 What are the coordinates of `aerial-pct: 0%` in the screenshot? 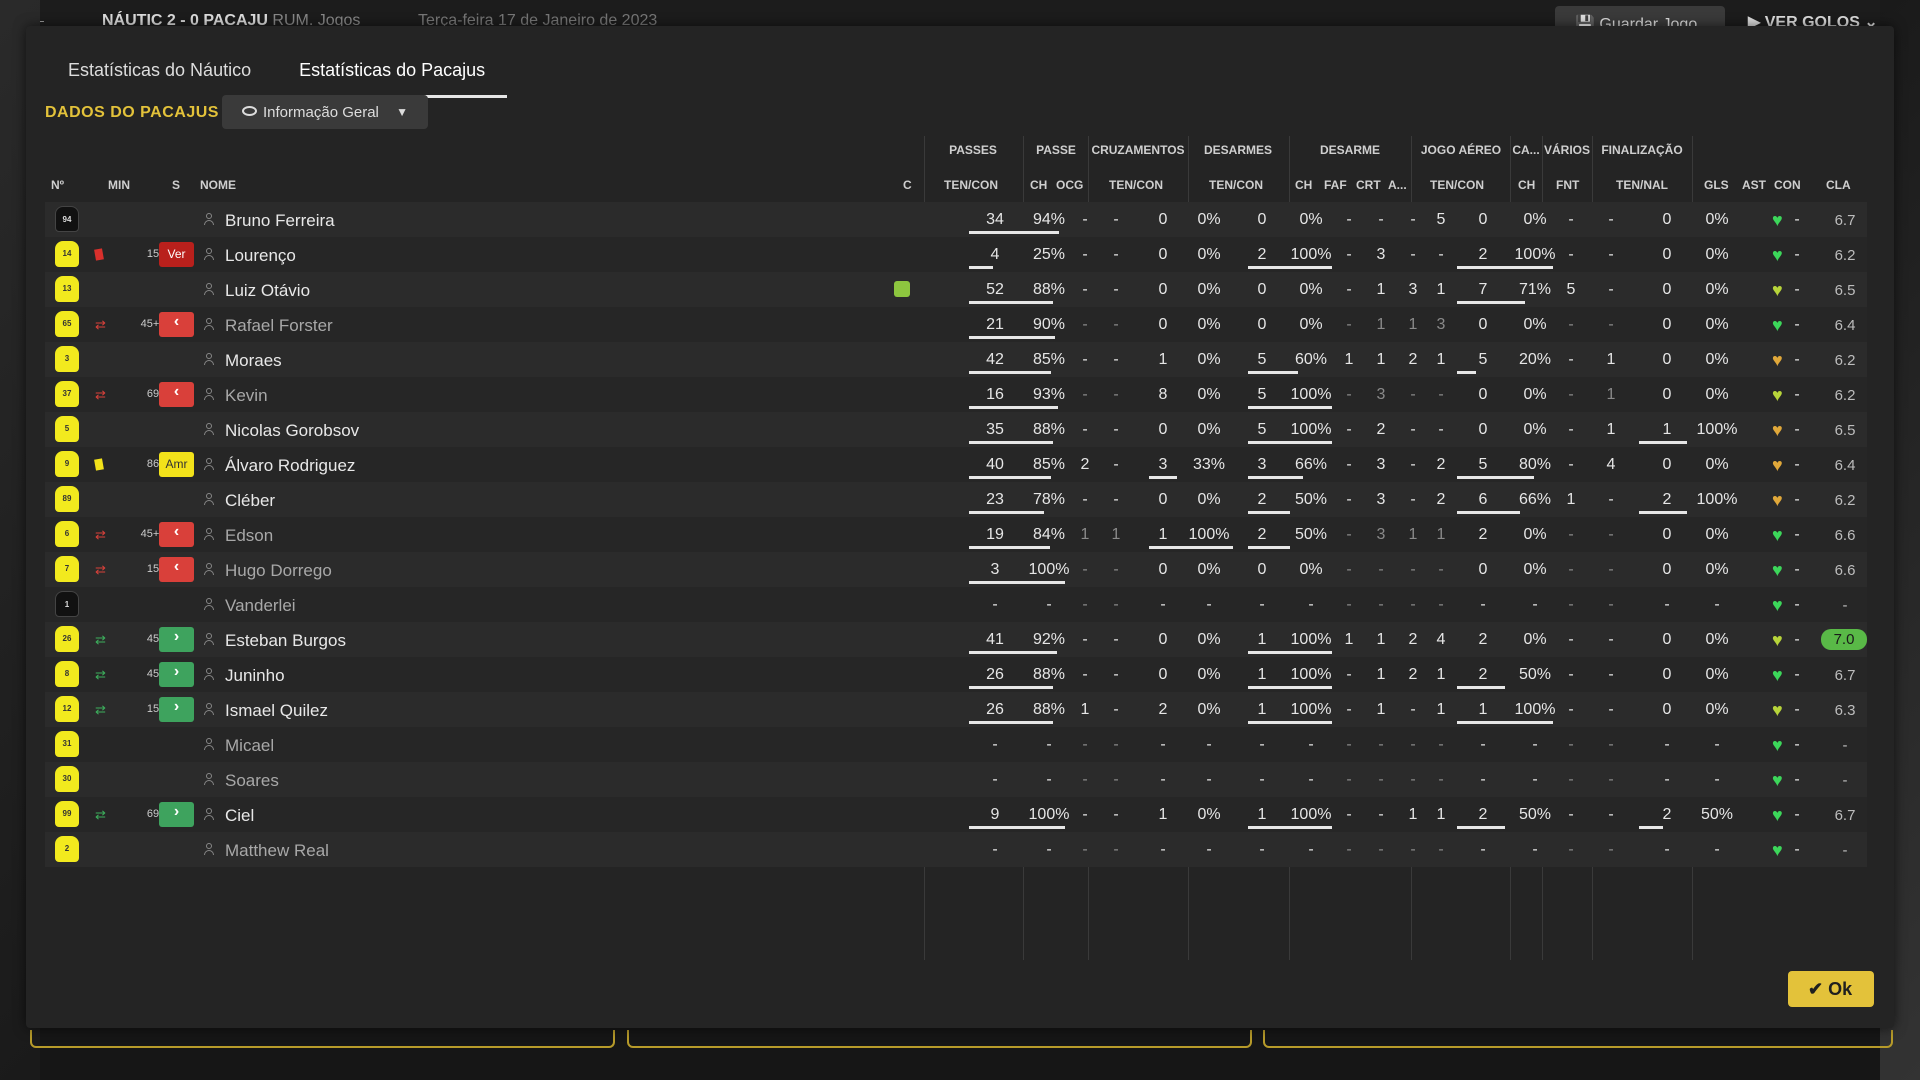 It's located at (1535, 394).